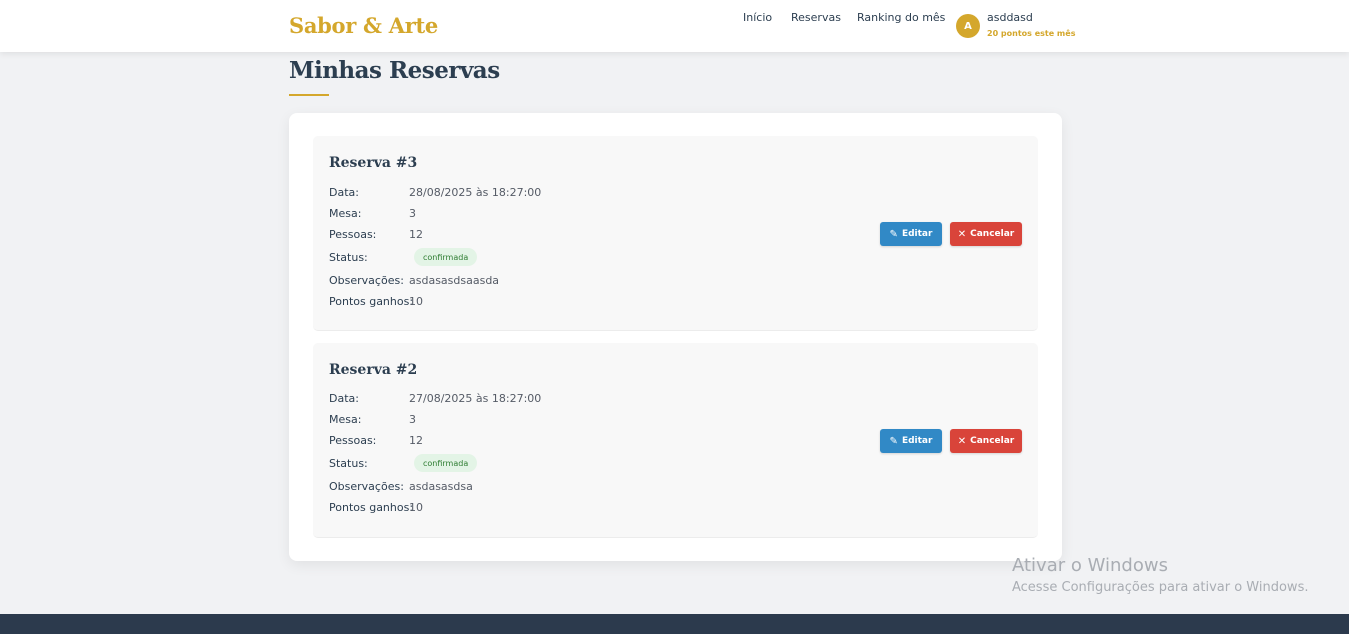  Describe the element at coordinates (475, 192) in the screenshot. I see `date-value: 28/08/2025 às 18:27:00` at that location.